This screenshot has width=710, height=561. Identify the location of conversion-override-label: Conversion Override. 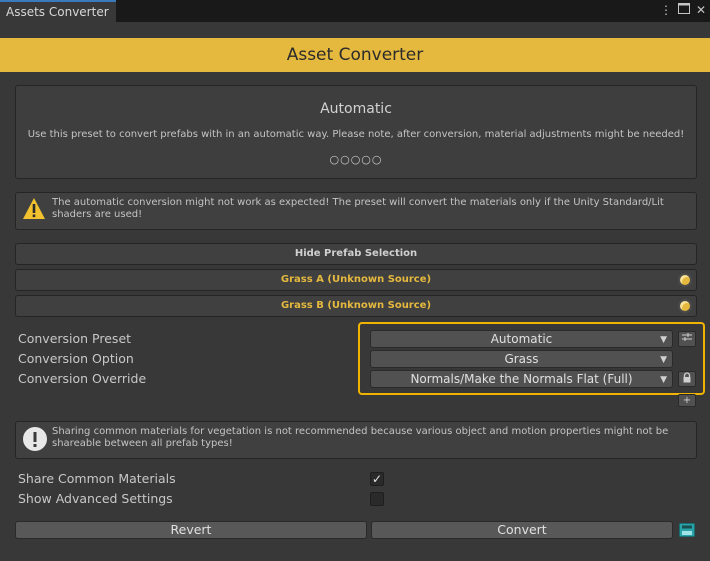
(82, 378).